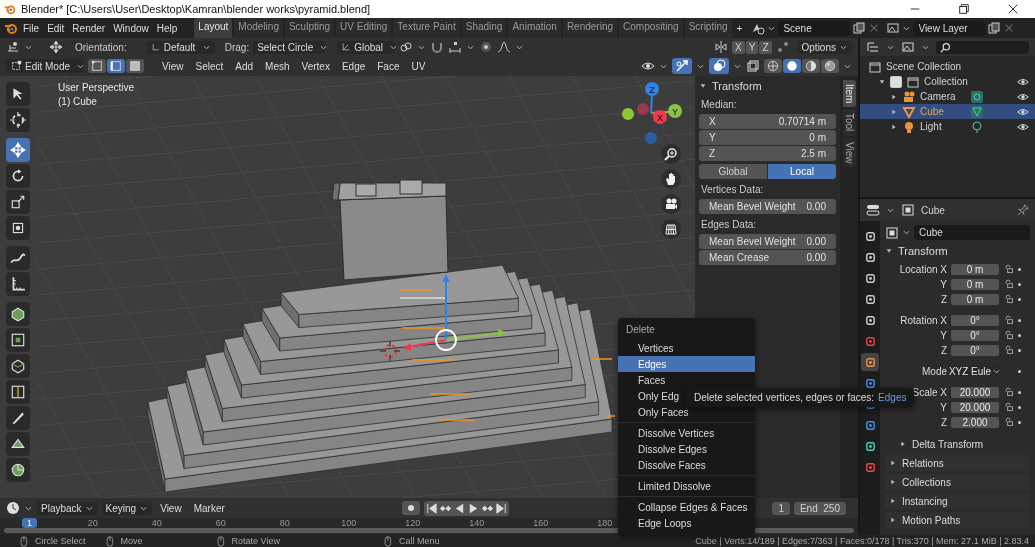  What do you see at coordinates (366, 47) in the screenshot?
I see `transform-orientation-dropdown: Global` at bounding box center [366, 47].